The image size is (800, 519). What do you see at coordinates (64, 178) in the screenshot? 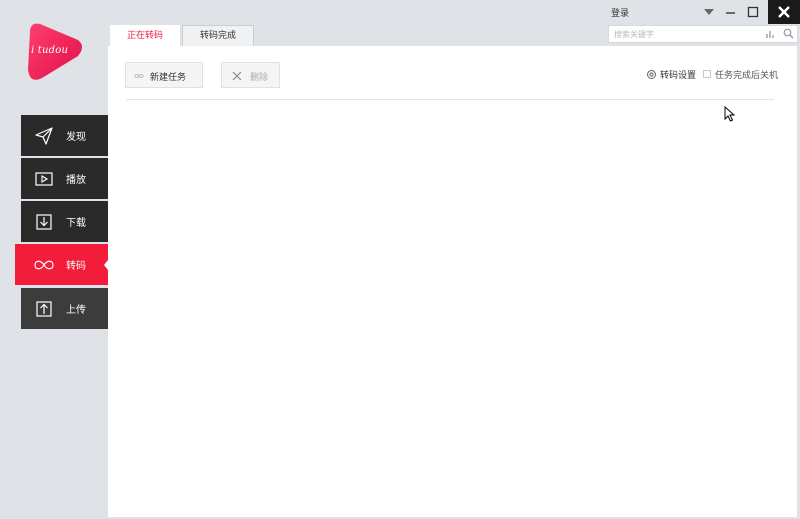
I see `sidebar-item-play: 播放` at bounding box center [64, 178].